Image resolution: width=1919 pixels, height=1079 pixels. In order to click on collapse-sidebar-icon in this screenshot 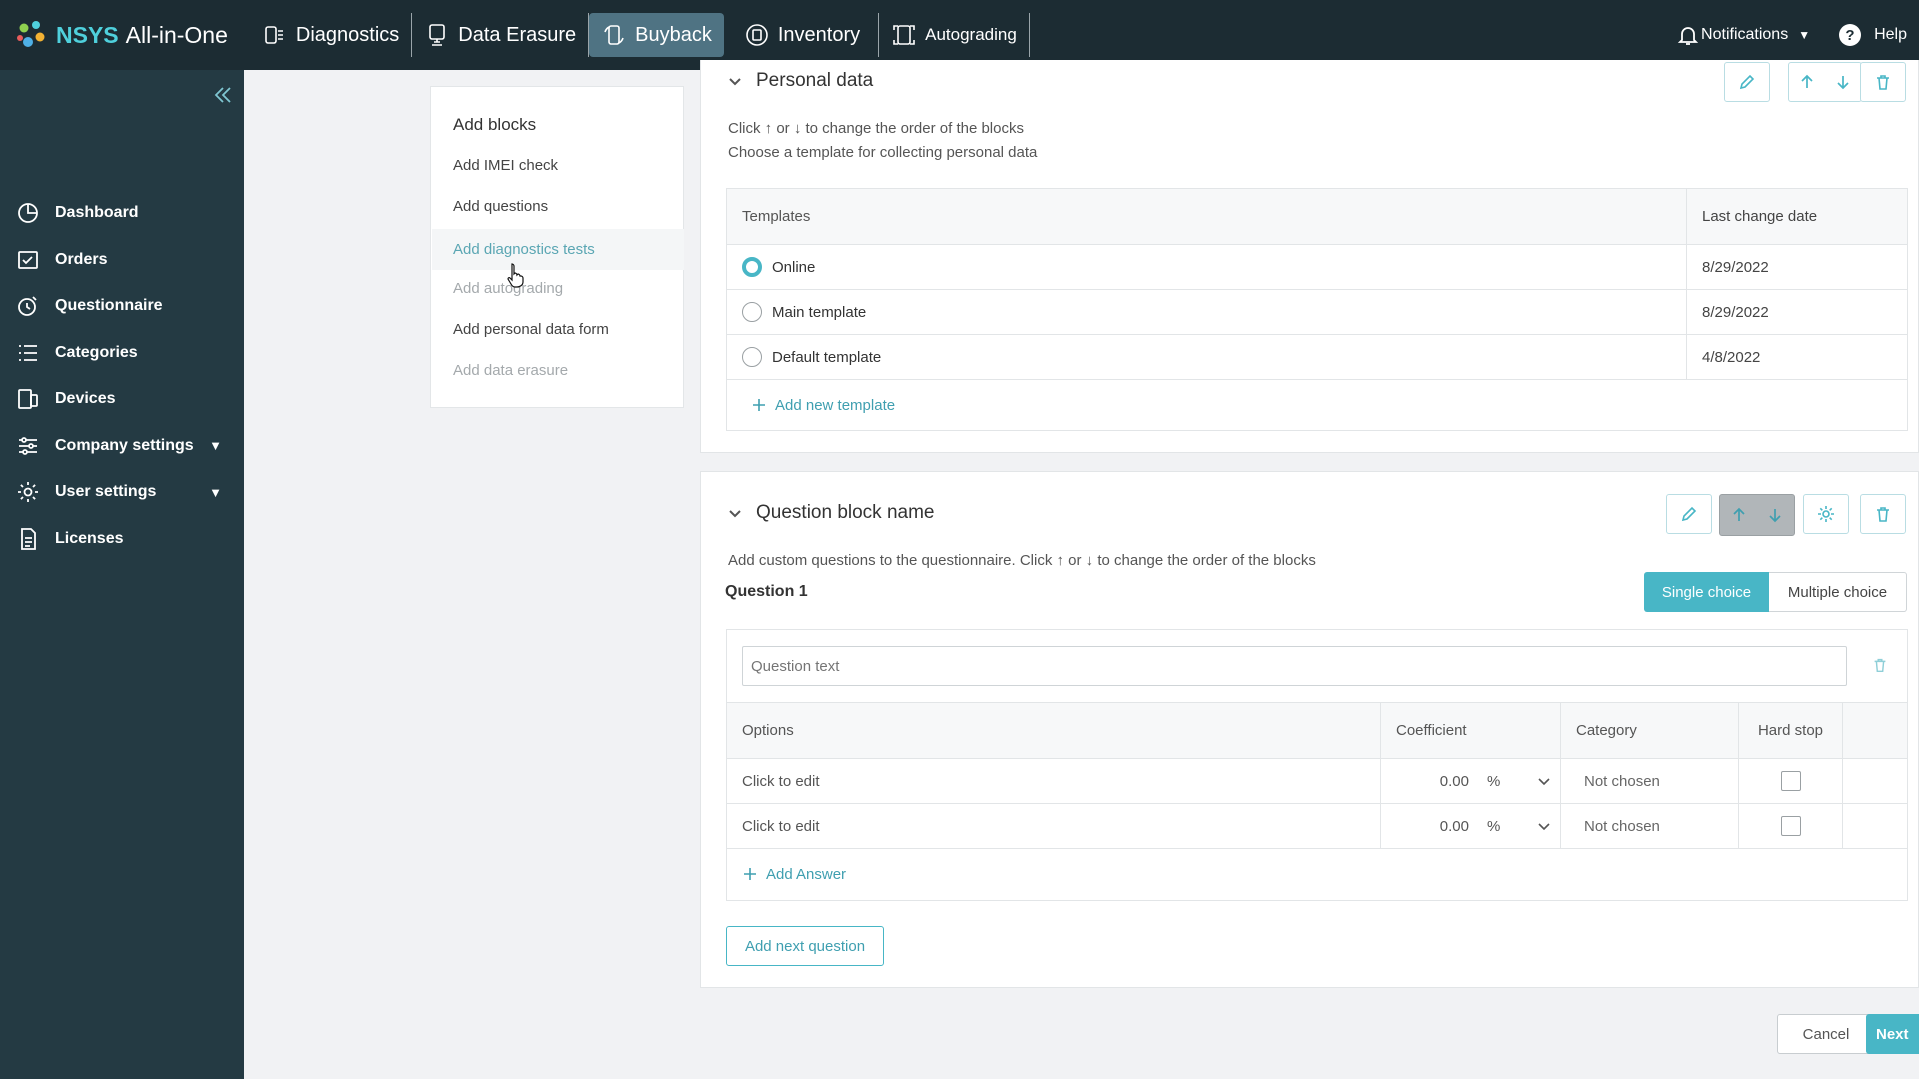, I will do `click(223, 95)`.